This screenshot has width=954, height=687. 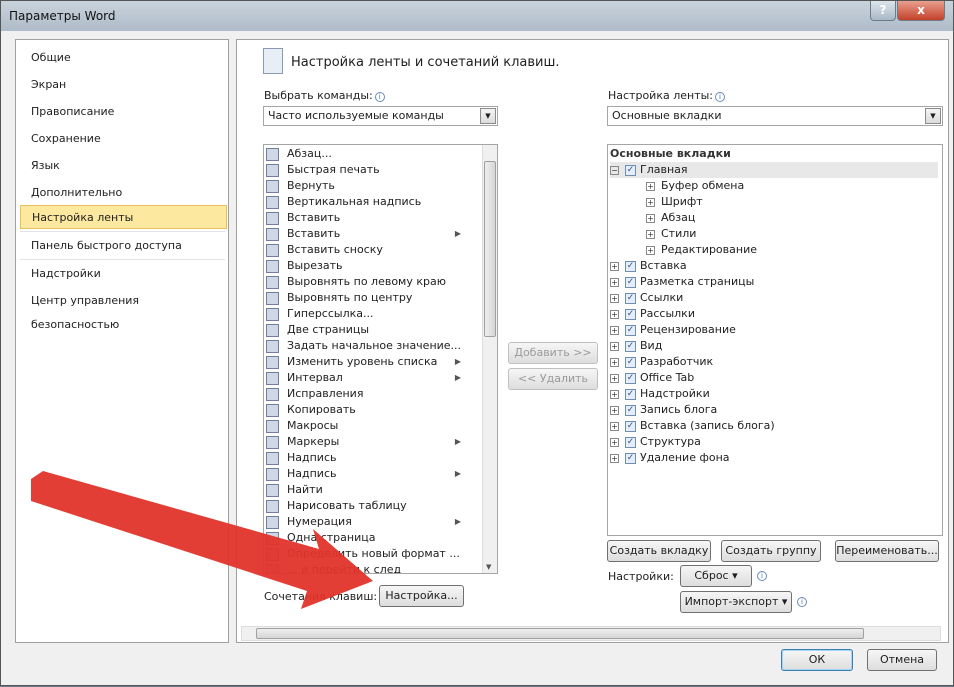 I want to click on arrow-shape, so click(x=202, y=540).